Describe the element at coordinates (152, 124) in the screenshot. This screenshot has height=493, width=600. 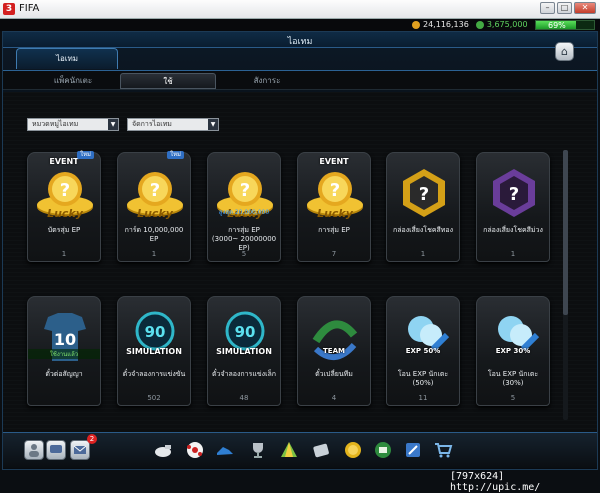
I see `manage-dropdown-value: จัดการไอเทม` at that location.